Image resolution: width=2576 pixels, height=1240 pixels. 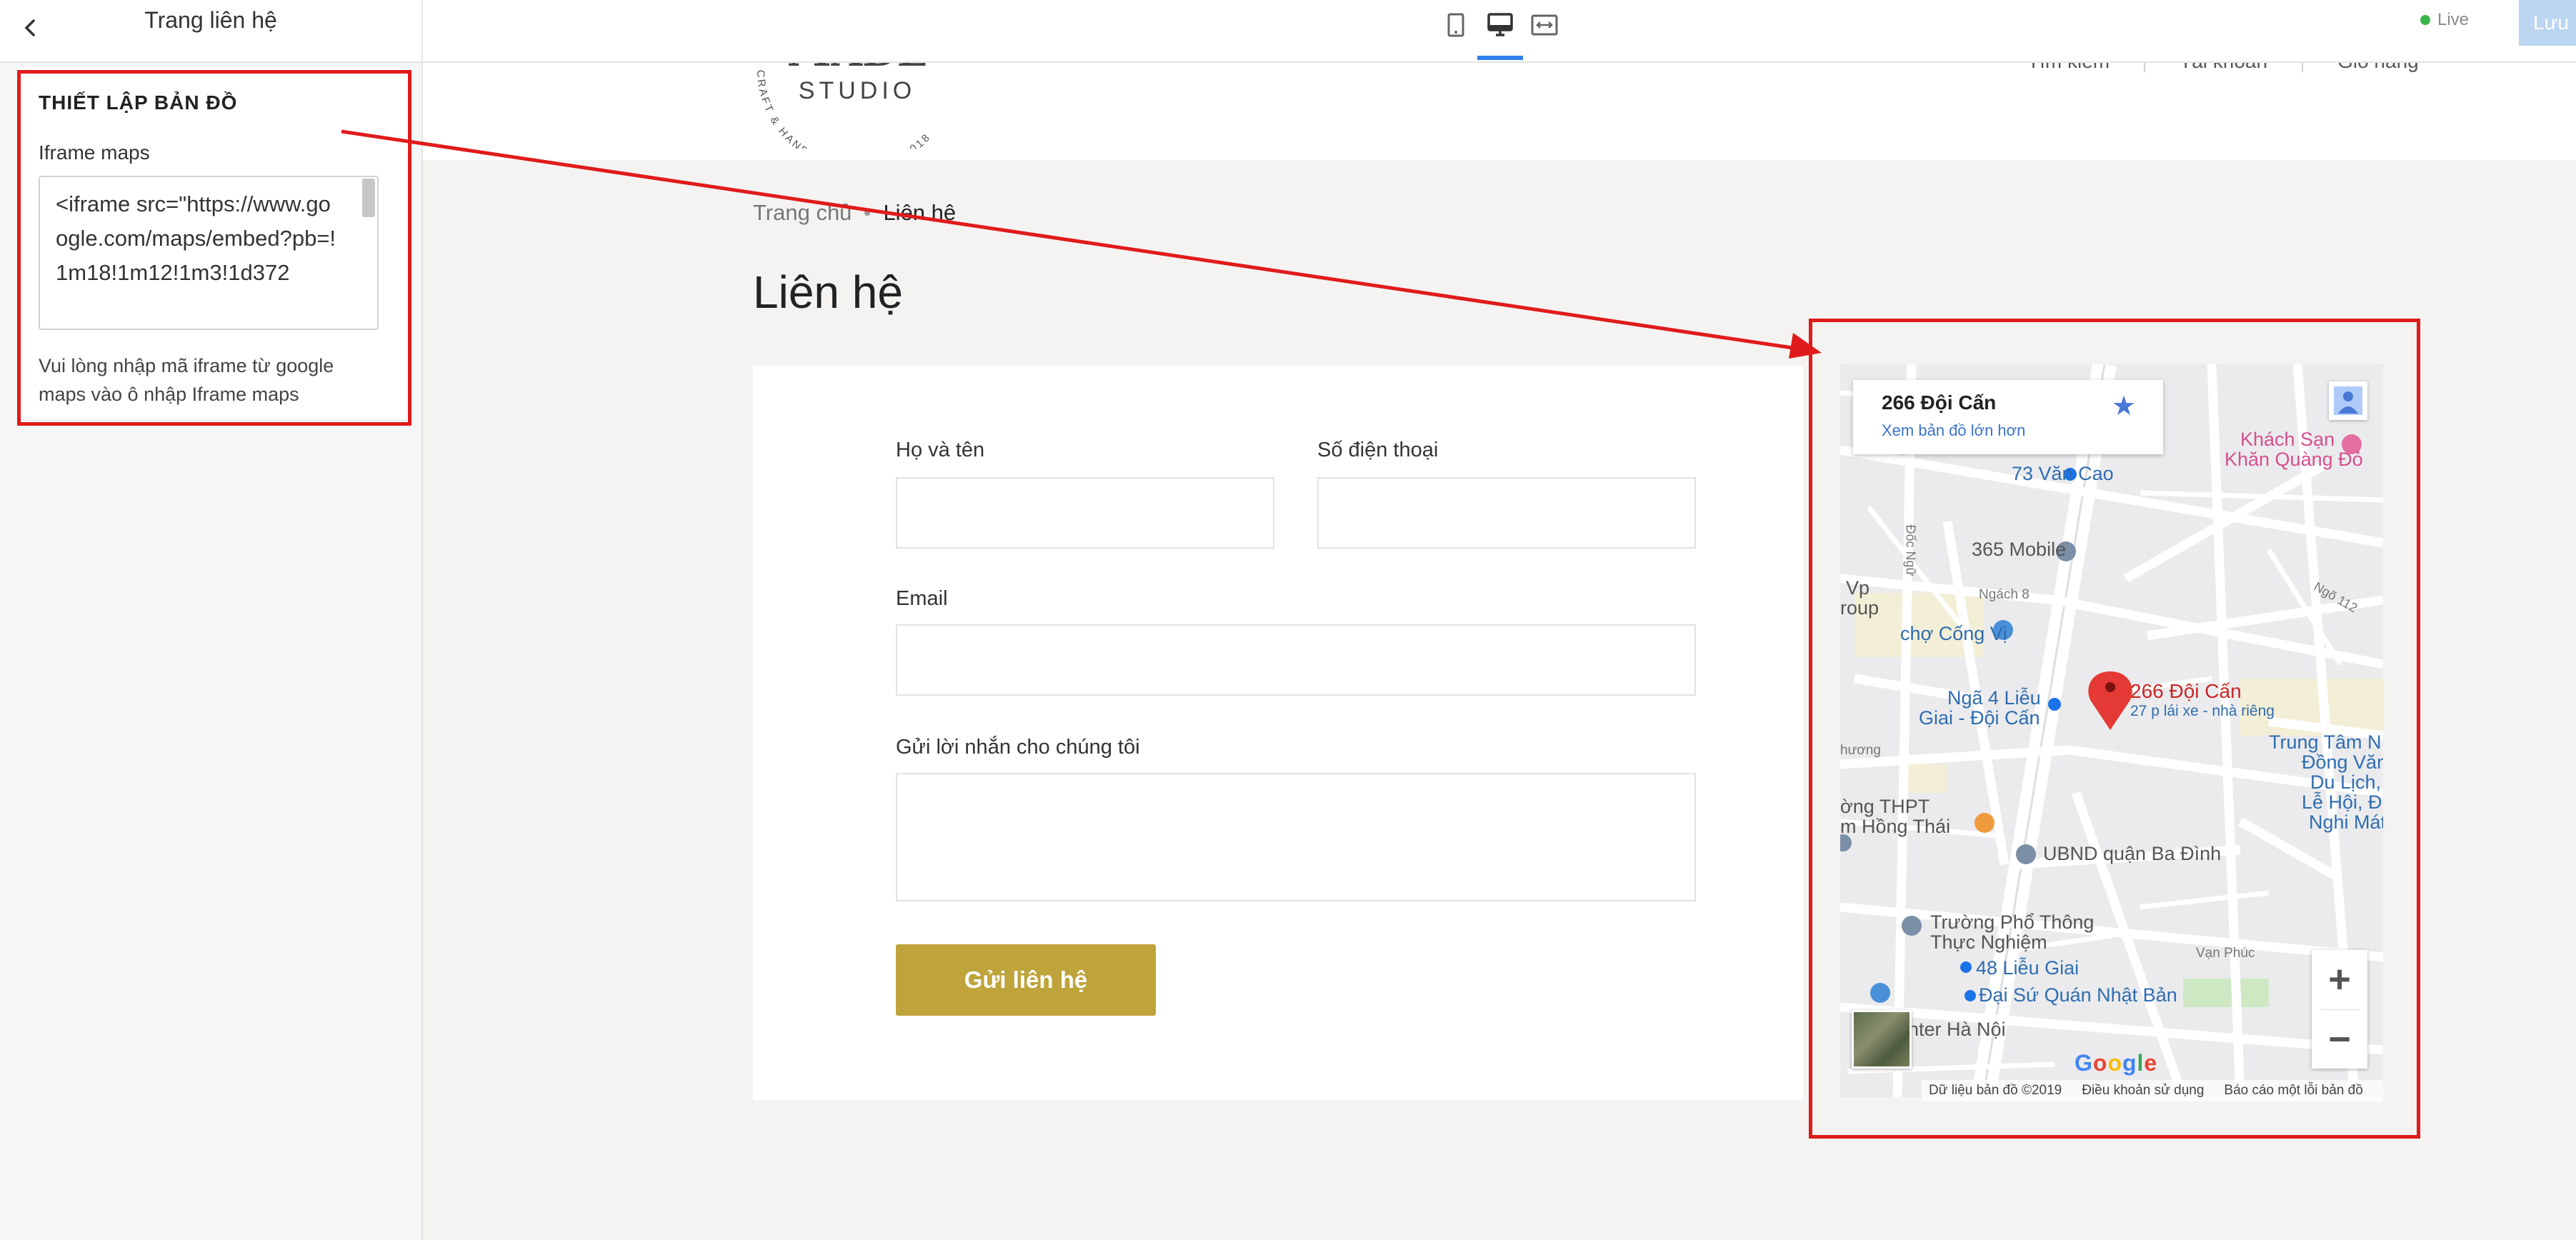 I want to click on editor-page-title: Trang liên hệ, so click(x=211, y=20).